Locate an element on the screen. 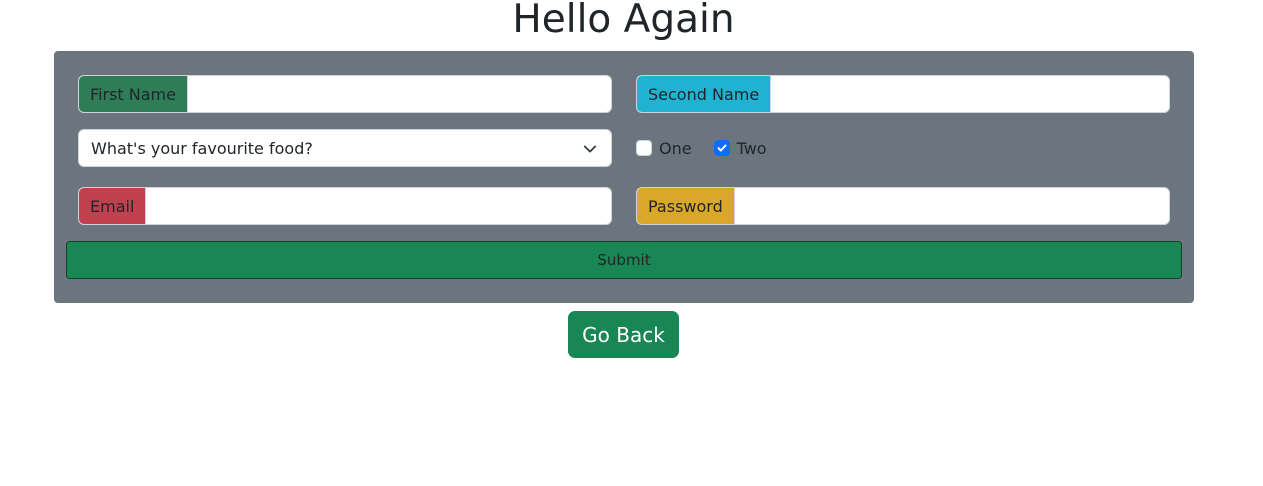 The width and height of the screenshot is (1263, 486). go-back-button: Go Back is located at coordinates (623, 334).